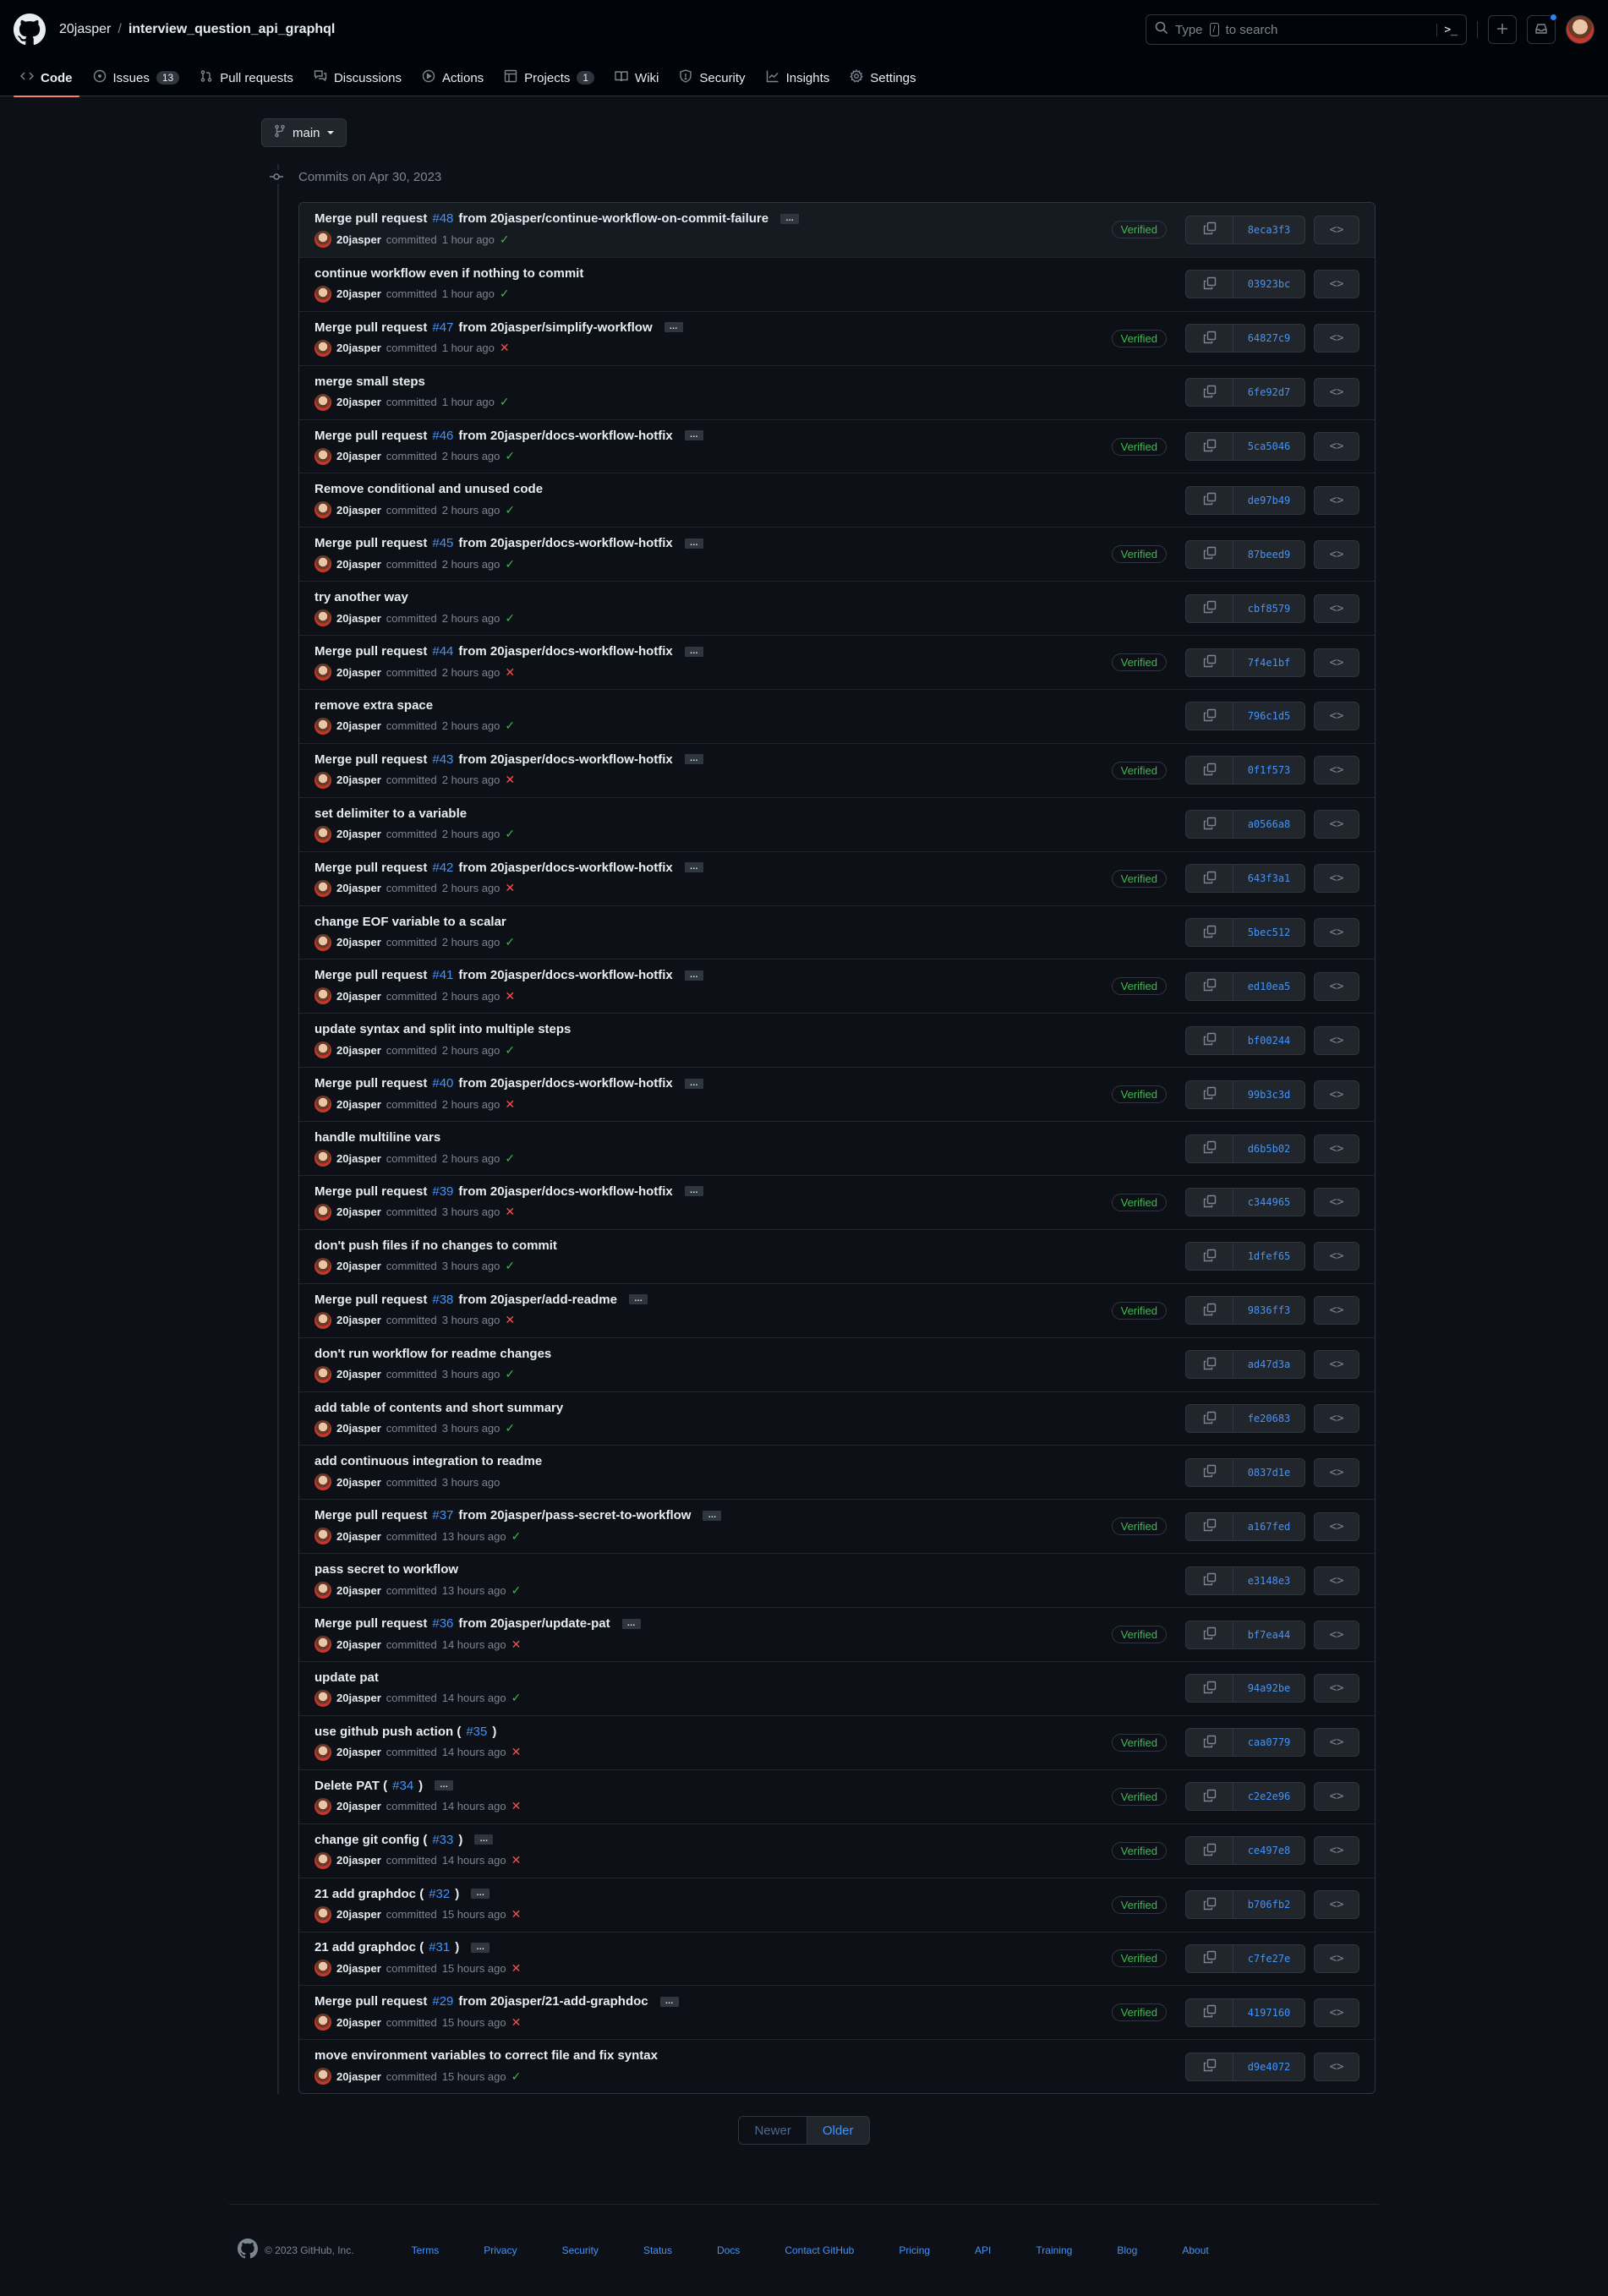  I want to click on commit-sha-link: c344965, so click(1268, 1202).